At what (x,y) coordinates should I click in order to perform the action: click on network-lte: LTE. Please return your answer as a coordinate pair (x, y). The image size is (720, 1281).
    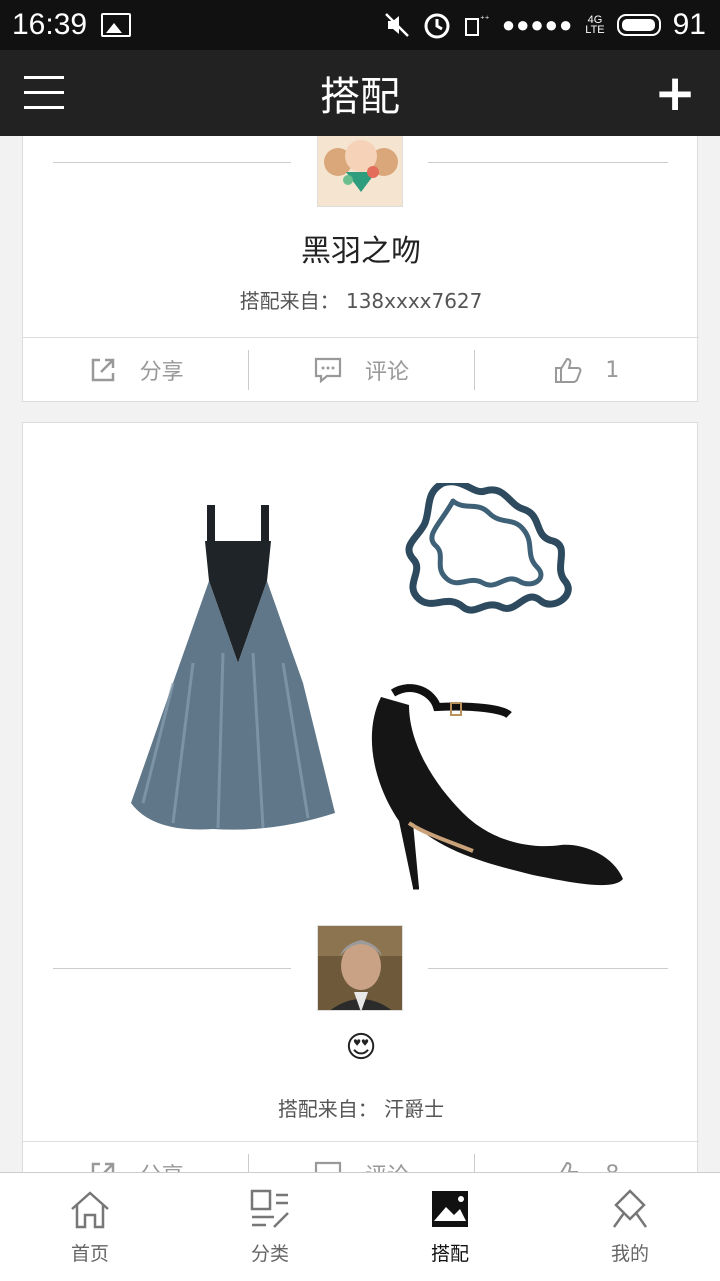
    Looking at the image, I should click on (595, 30).